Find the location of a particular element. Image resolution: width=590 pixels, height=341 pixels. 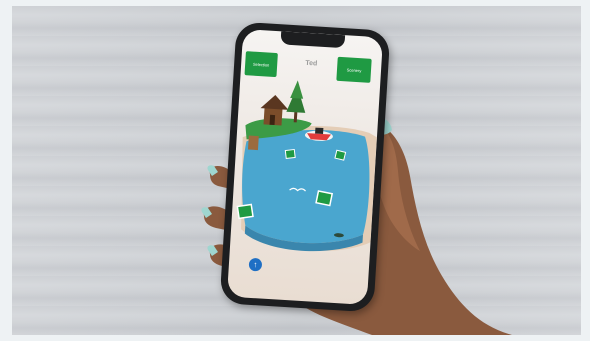

scenery-button: Scenery is located at coordinates (354, 69).